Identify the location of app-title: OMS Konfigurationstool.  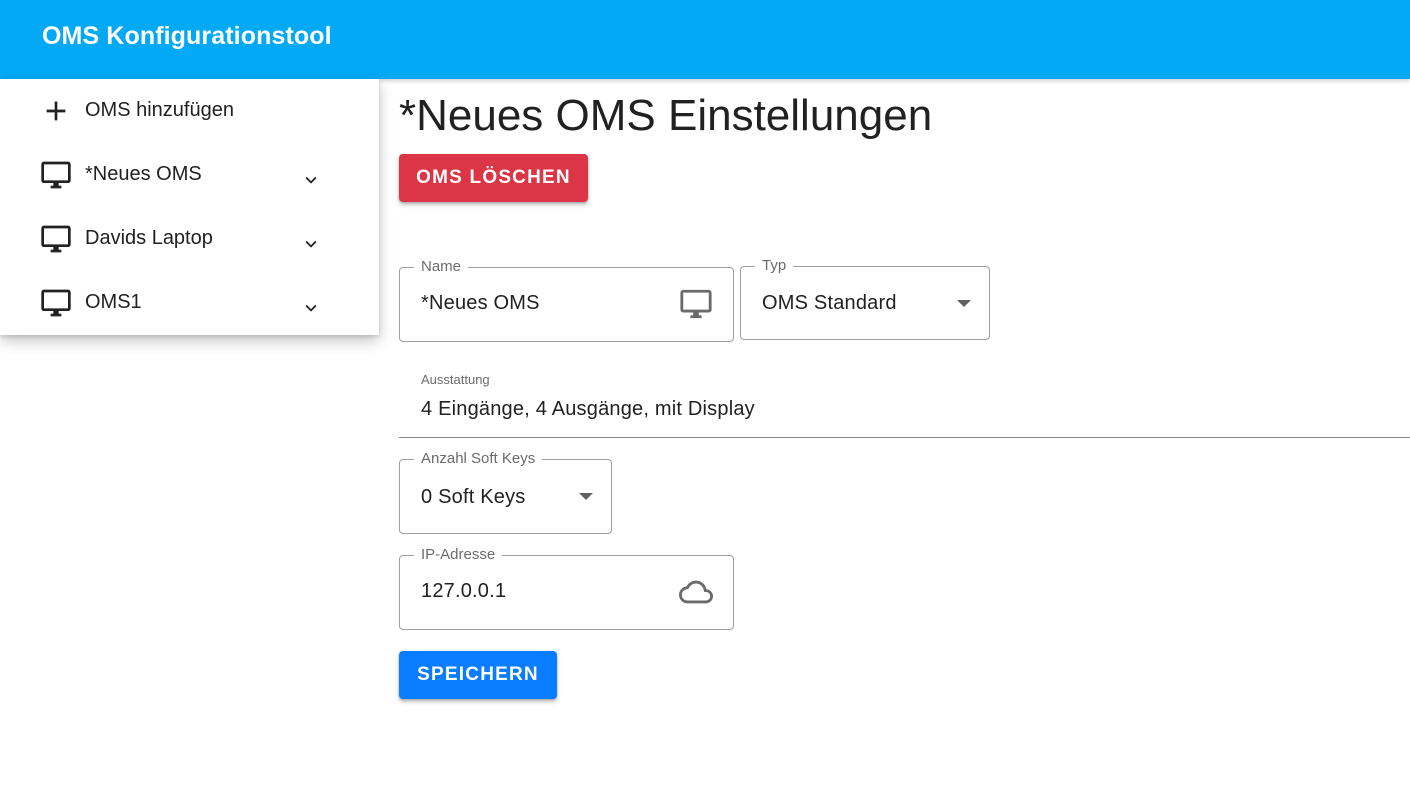
(187, 36).